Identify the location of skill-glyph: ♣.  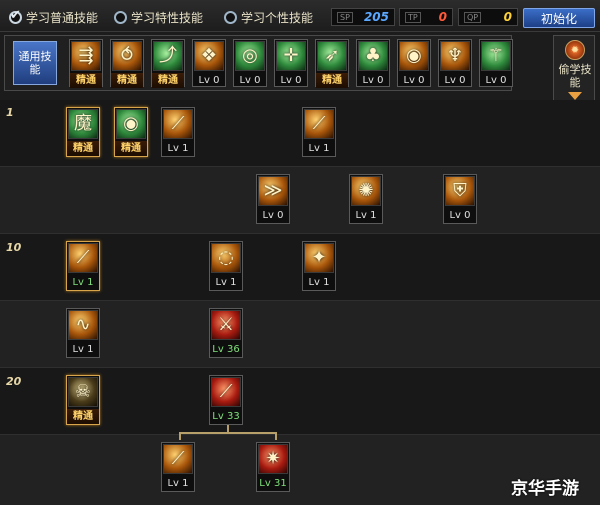
(373, 55).